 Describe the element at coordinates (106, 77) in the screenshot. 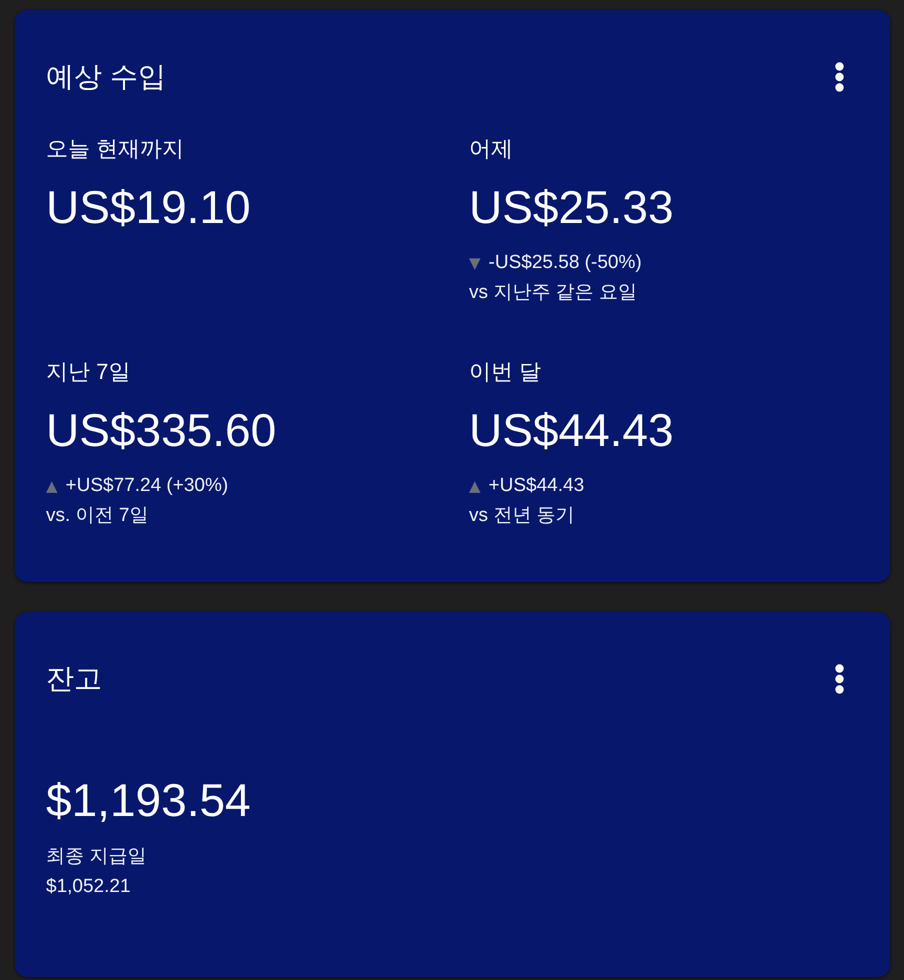

I see `card-title: 예상 수입` at that location.